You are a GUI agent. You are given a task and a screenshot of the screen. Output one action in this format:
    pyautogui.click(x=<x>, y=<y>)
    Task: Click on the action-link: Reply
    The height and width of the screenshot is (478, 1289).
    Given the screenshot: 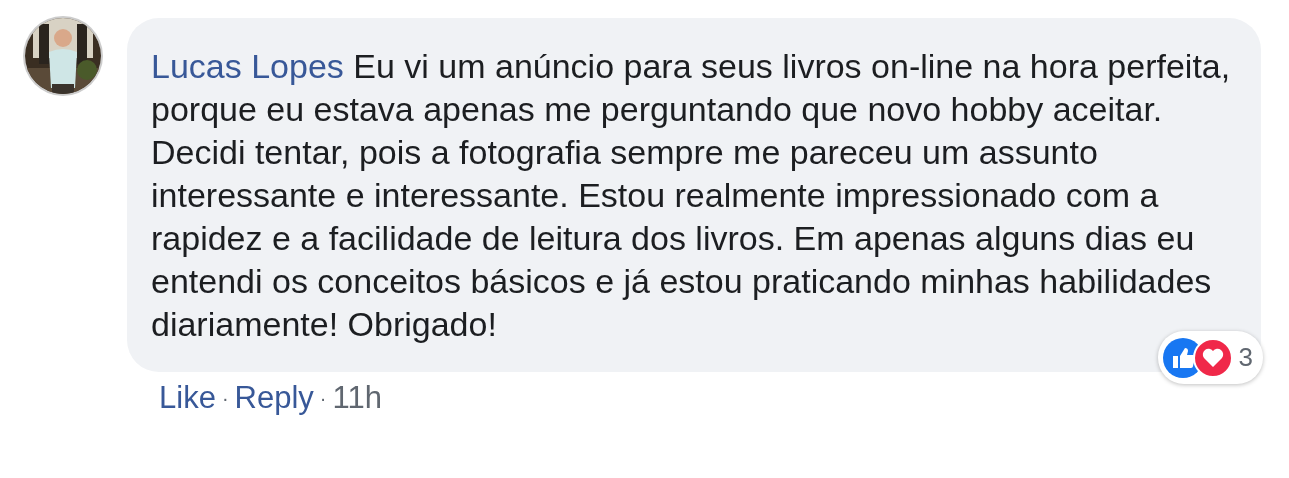 What is the action you would take?
    pyautogui.click(x=274, y=398)
    